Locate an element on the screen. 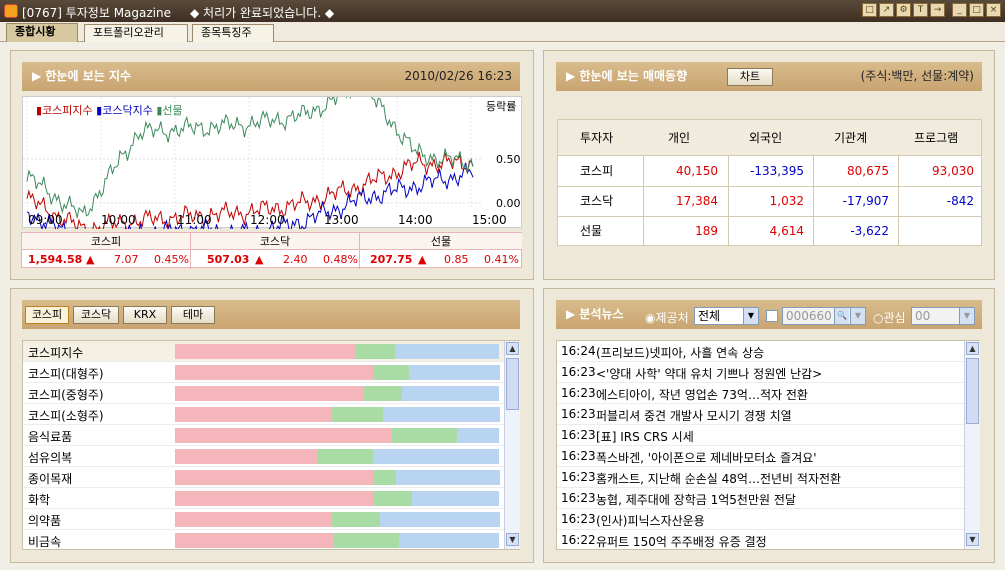 The image size is (1005, 570). minimize-icon: _ is located at coordinates (959, 10).